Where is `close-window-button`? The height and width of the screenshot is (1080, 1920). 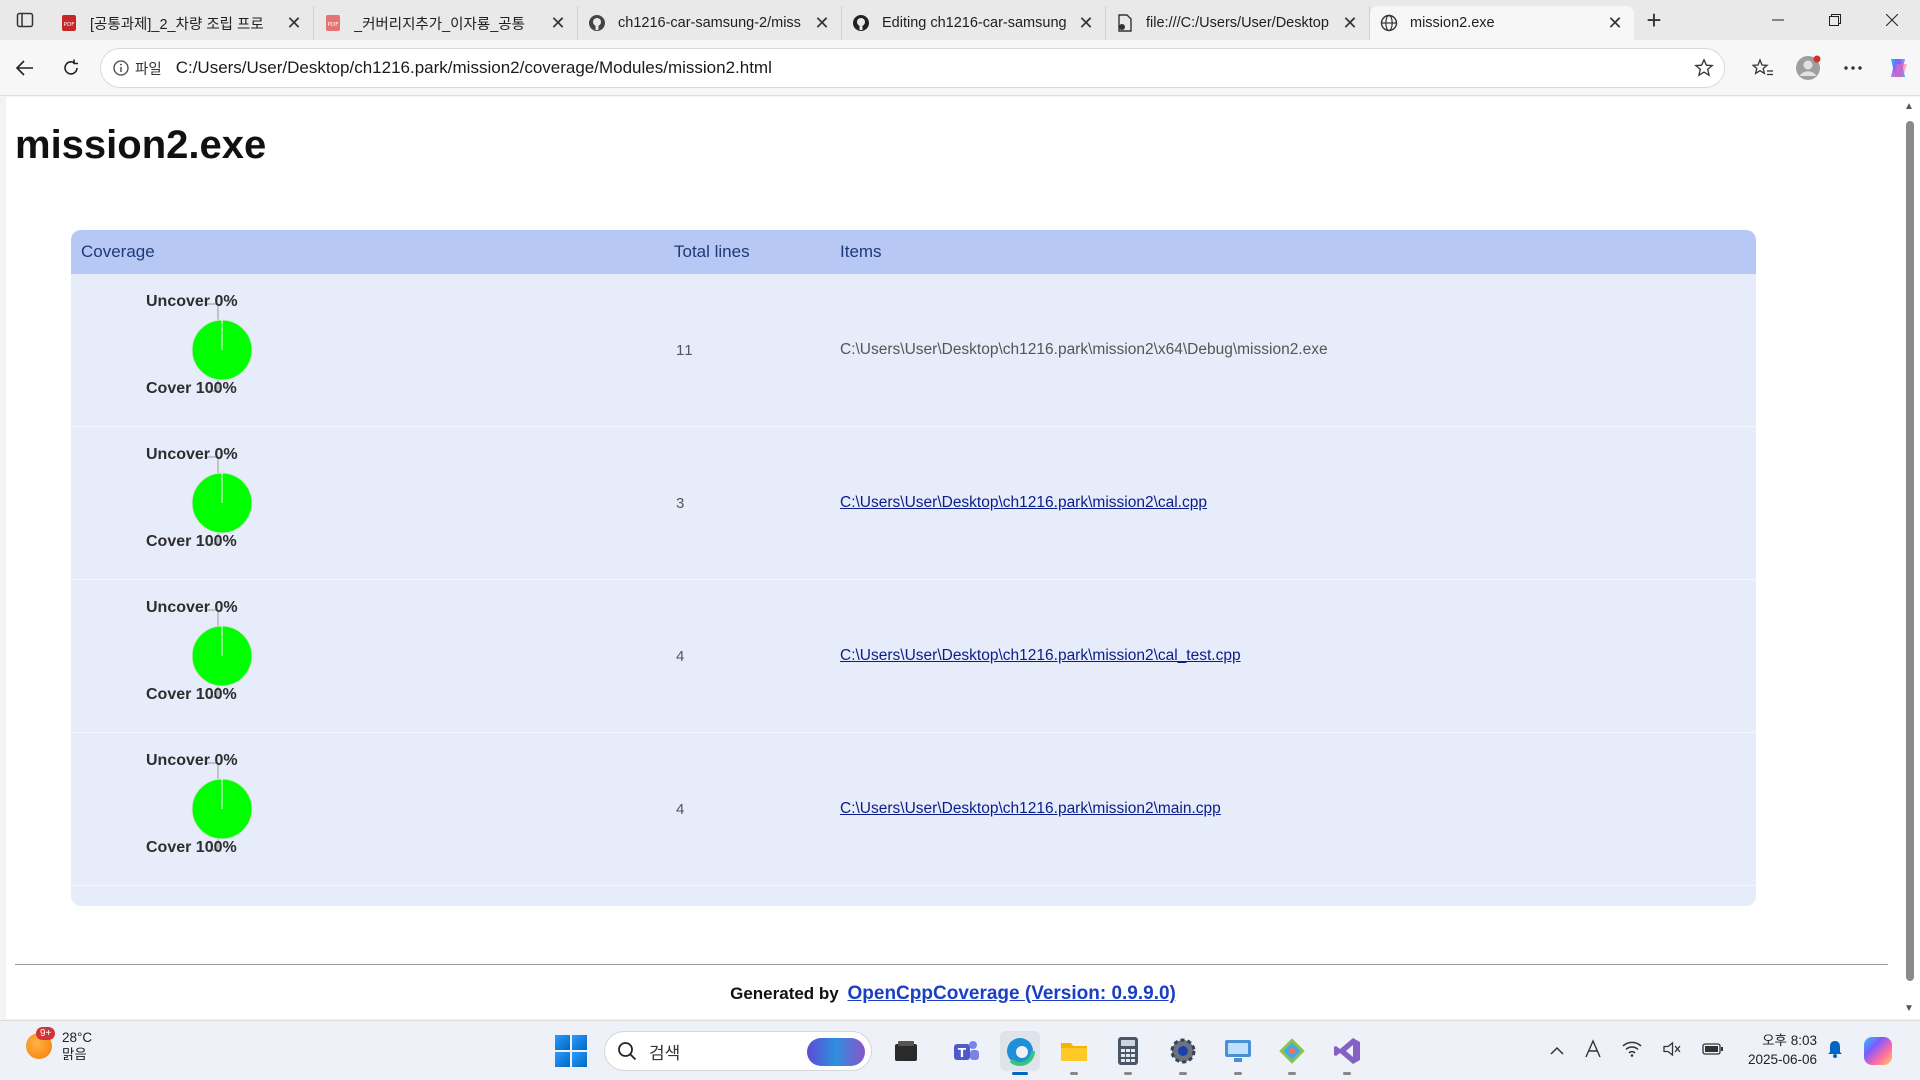 close-window-button is located at coordinates (1891, 20).